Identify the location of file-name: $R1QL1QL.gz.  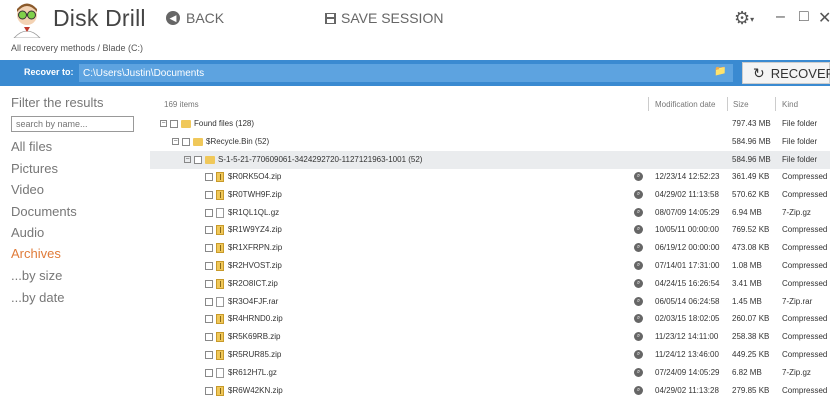
(254, 212).